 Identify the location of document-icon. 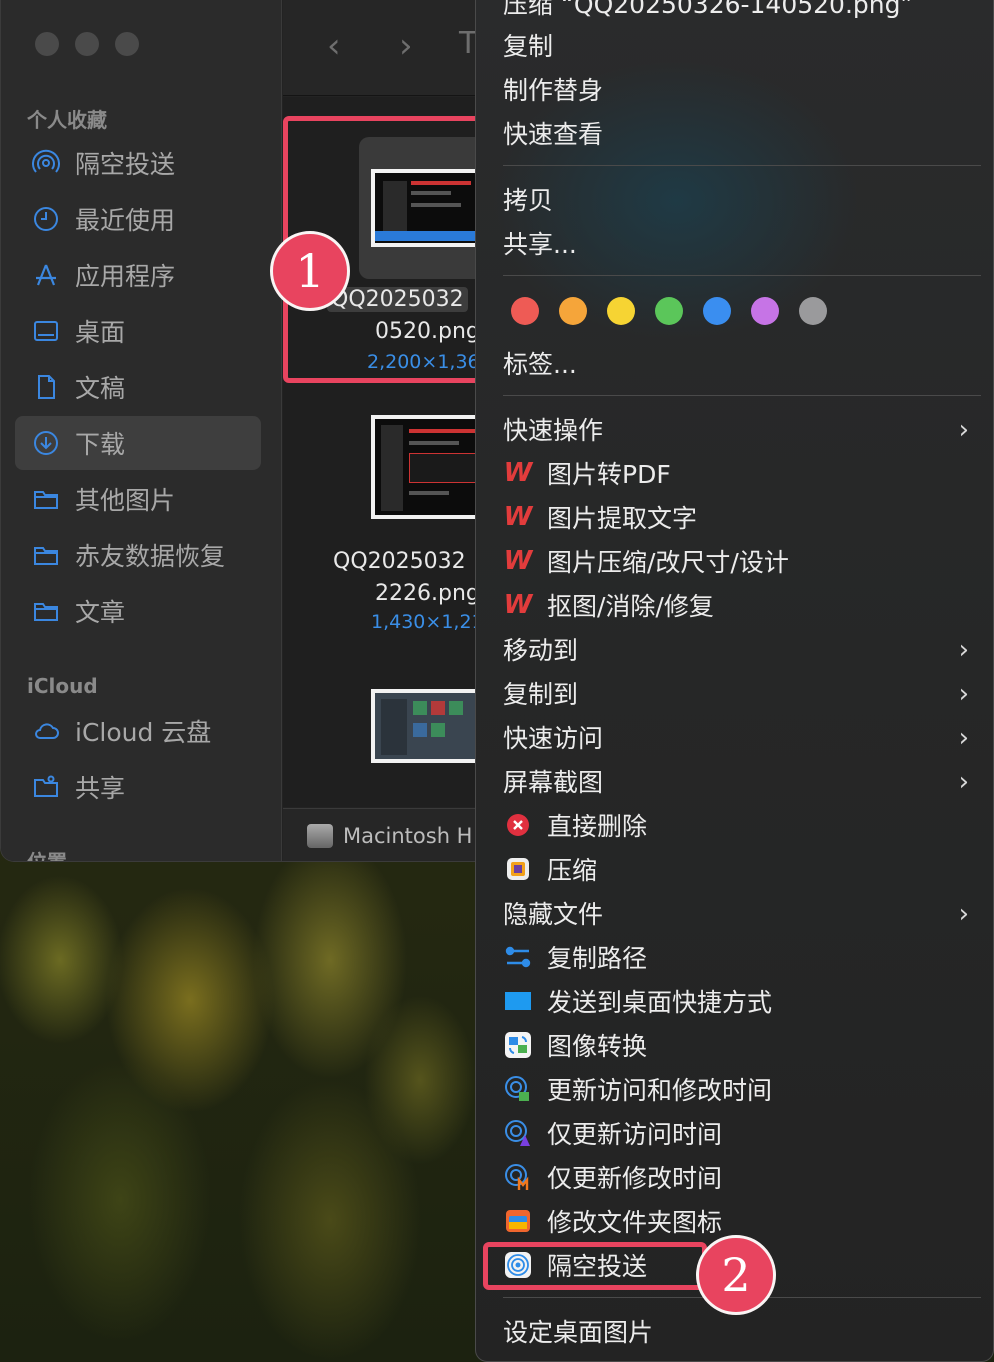
(46, 387).